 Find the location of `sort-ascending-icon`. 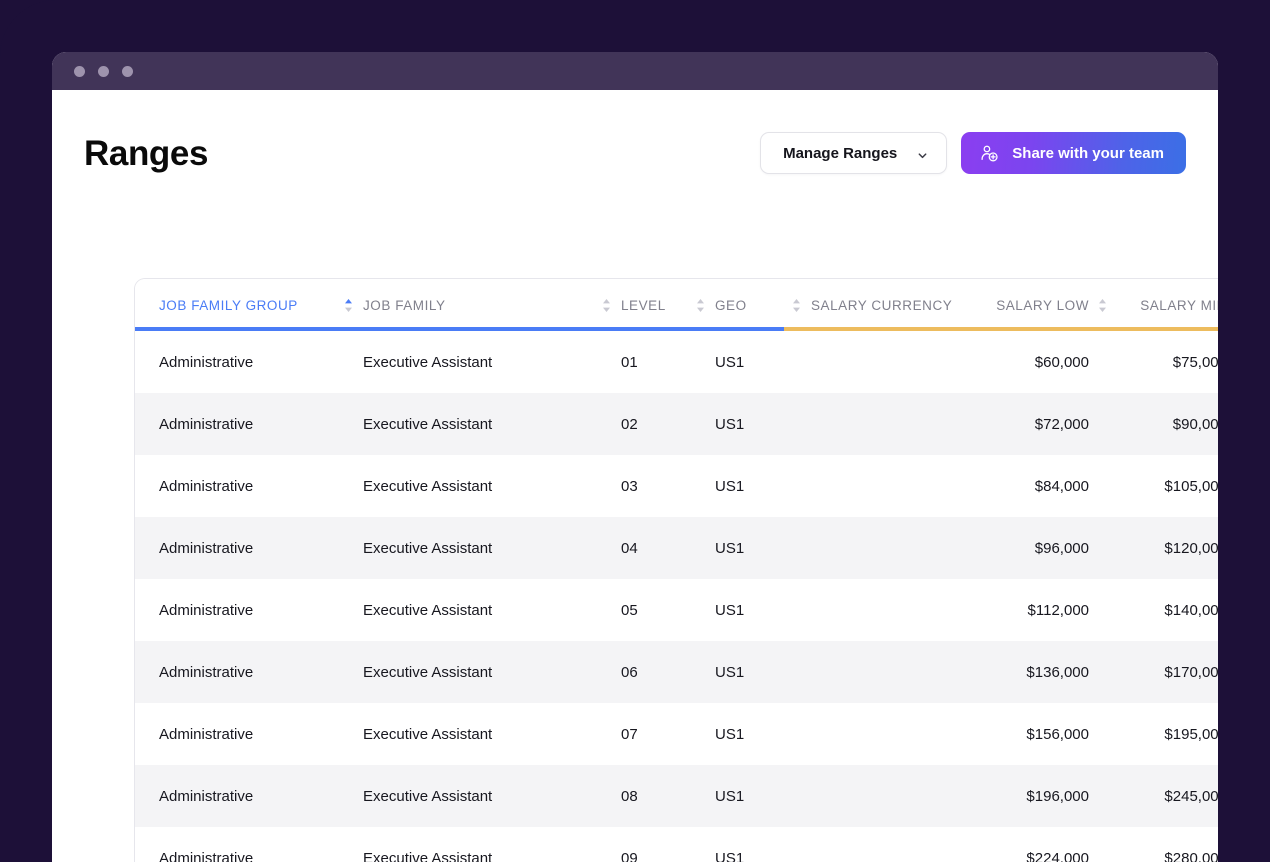

sort-ascending-icon is located at coordinates (348, 305).